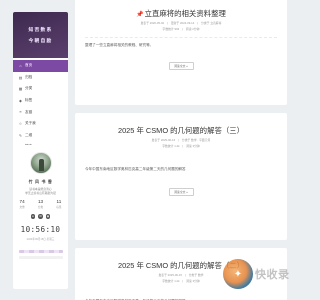 The height and width of the screenshot is (300, 320). I want to click on mail-icon: ✉, so click(40, 216).